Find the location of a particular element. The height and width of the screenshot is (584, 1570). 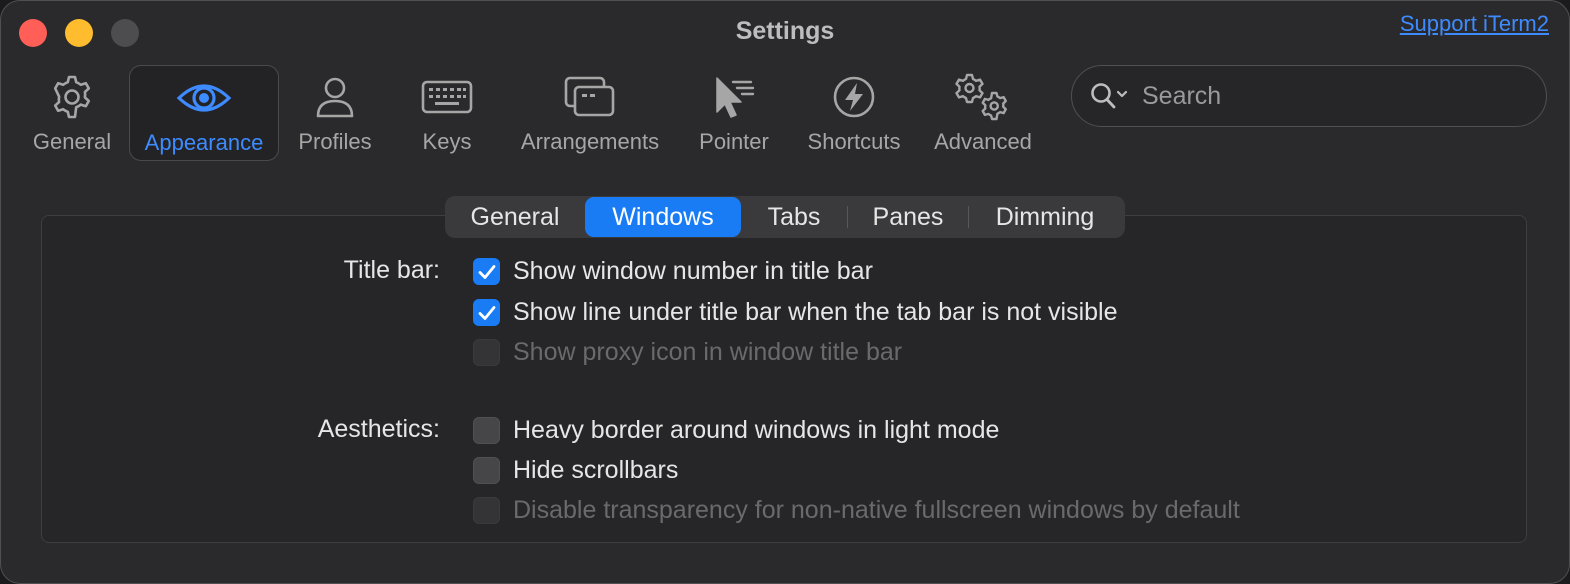

toolbar-keys: Keys is located at coordinates (447, 112).